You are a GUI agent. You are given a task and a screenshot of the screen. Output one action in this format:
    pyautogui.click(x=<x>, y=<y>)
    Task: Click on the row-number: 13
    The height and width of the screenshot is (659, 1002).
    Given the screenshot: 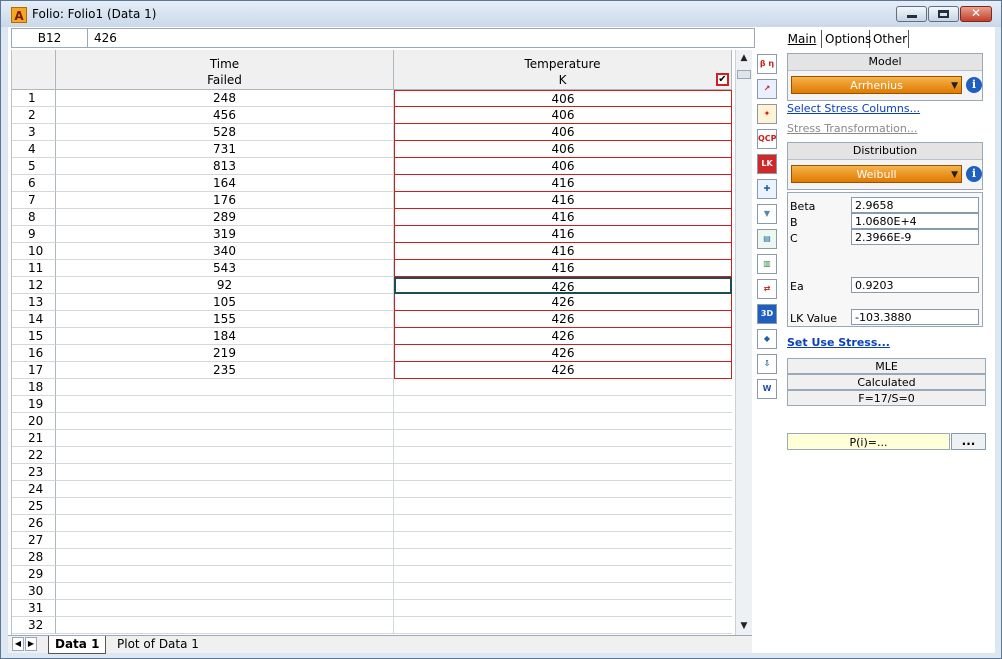 What is the action you would take?
    pyautogui.click(x=34, y=302)
    